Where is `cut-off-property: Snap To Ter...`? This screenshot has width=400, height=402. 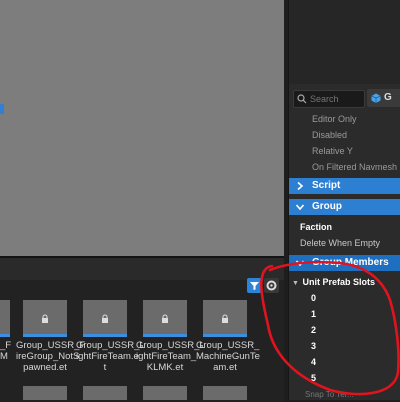 cut-off-property: Snap To Ter... is located at coordinates (329, 394).